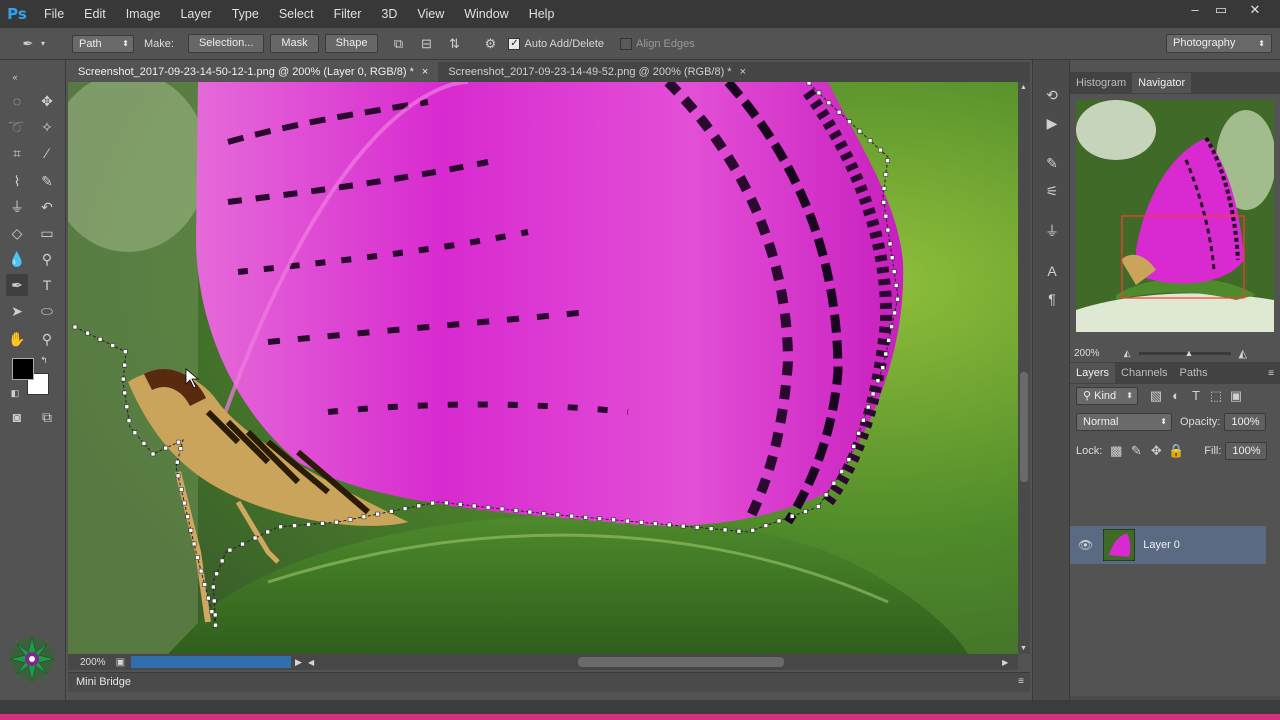  I want to click on pen-tool-icon: ✒, so click(28, 44).